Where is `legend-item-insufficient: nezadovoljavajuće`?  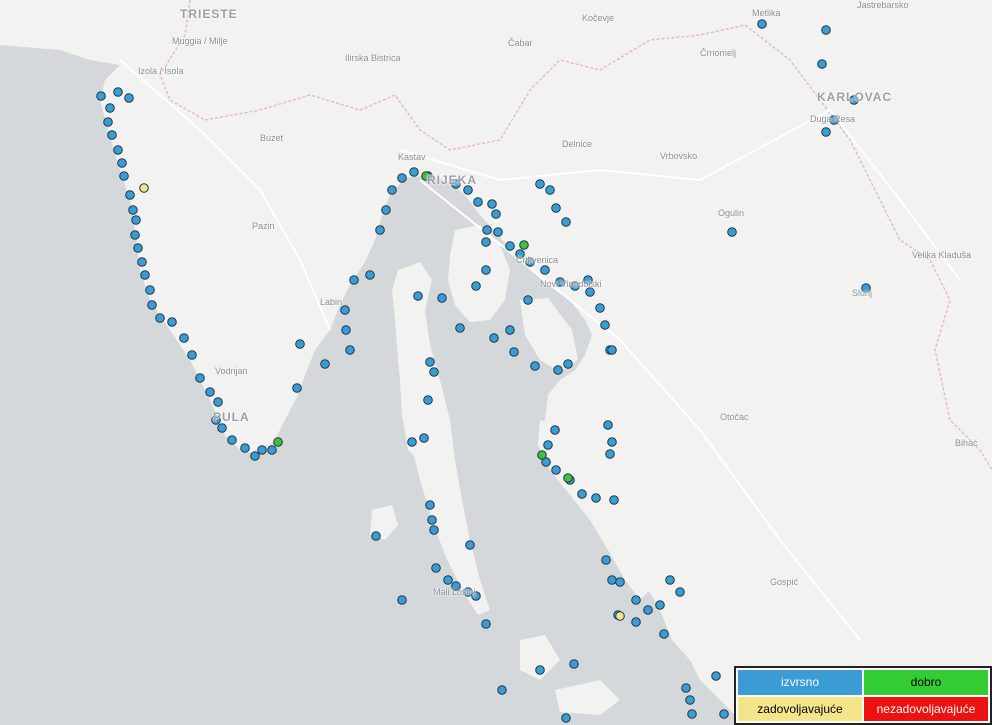
legend-item-insufficient: nezadovoljavajuće is located at coordinates (926, 708).